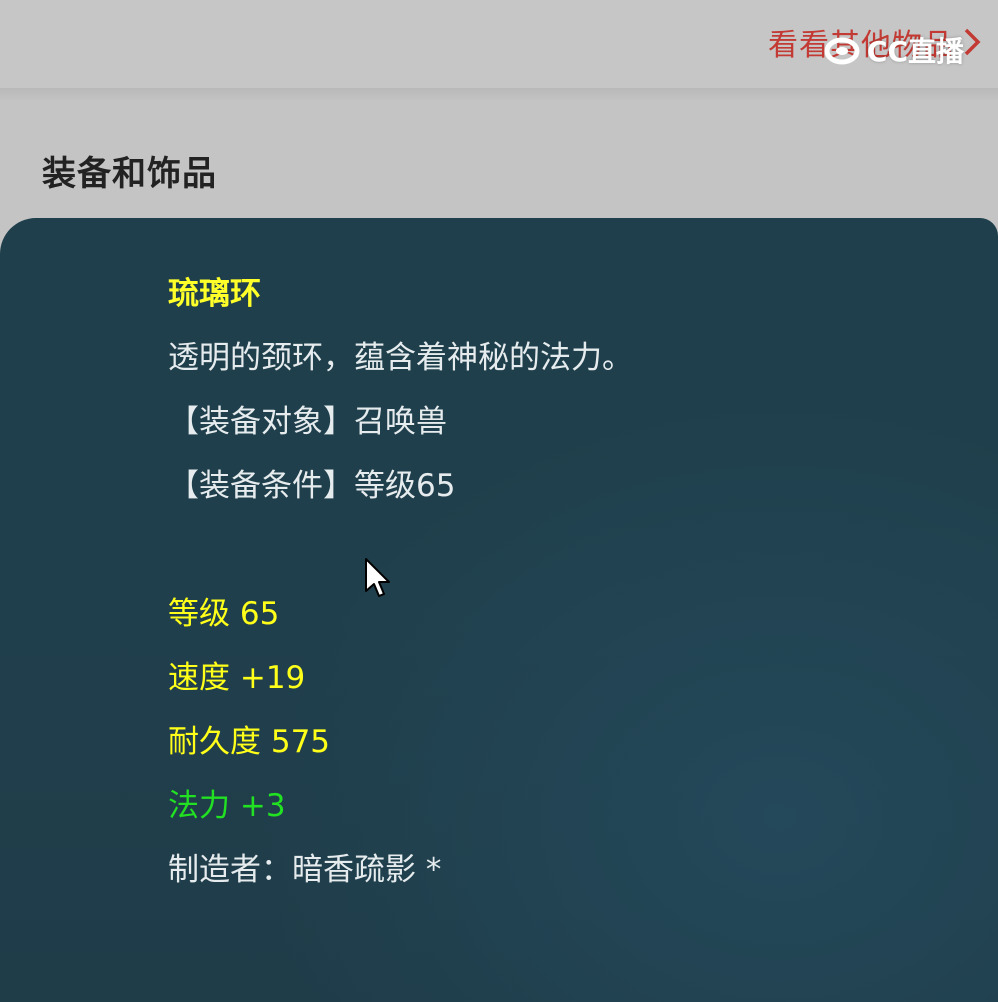 The height and width of the screenshot is (1002, 998). I want to click on stat-magic: 法力 +3, so click(227, 806).